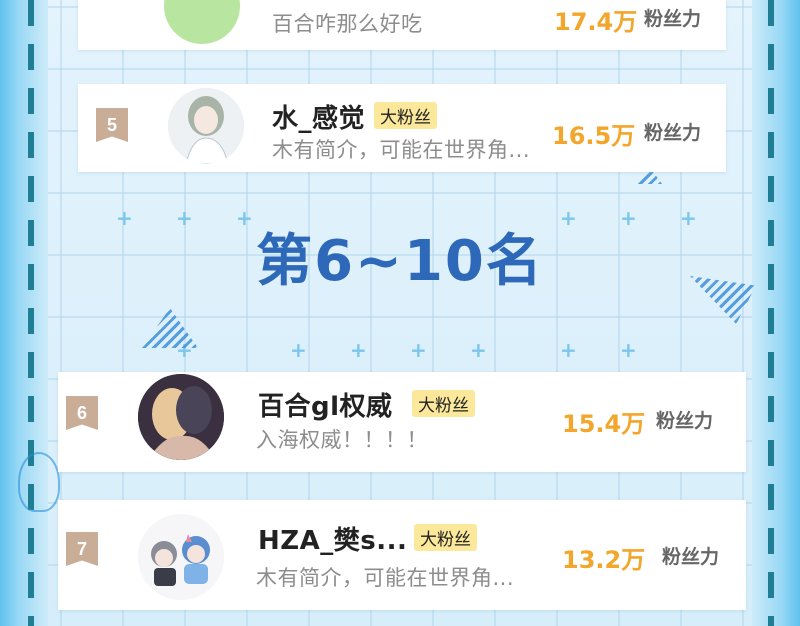 The width and height of the screenshot is (800, 626). I want to click on left-border-gradient, so click(24, 313).